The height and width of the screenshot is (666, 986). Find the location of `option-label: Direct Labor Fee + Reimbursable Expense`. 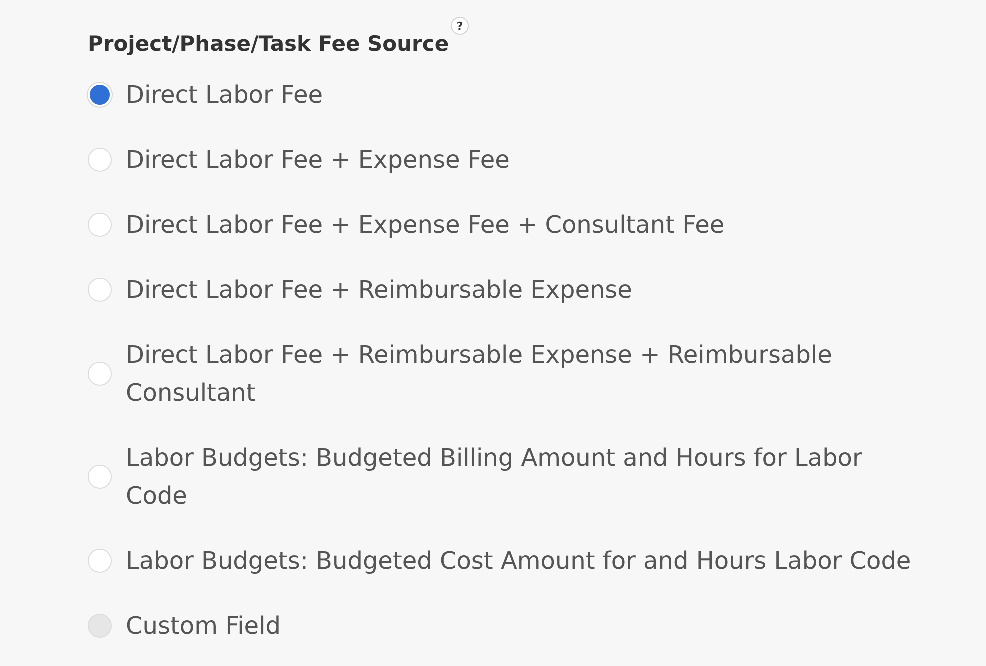

option-label: Direct Labor Fee + Reimbursable Expense is located at coordinates (379, 290).